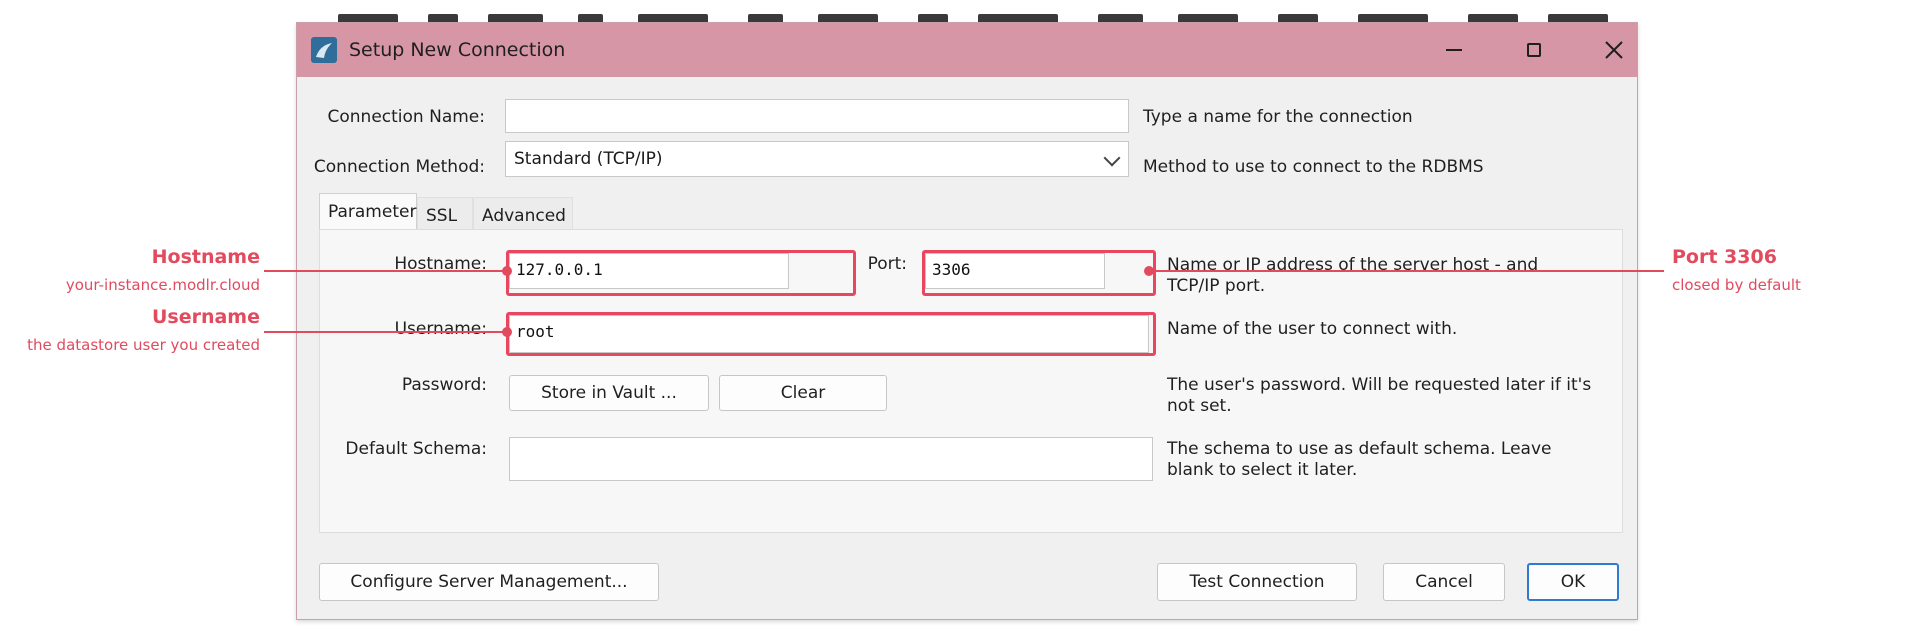 This screenshot has width=1920, height=641. What do you see at coordinates (681, 273) in the screenshot?
I see `hostname-highlight` at bounding box center [681, 273].